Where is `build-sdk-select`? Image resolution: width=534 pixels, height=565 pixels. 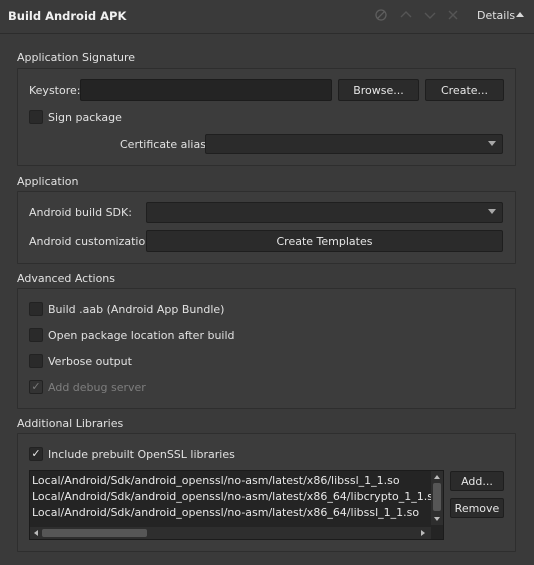
build-sdk-select is located at coordinates (324, 212).